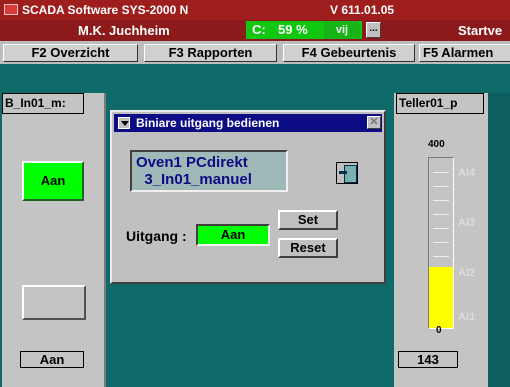  Describe the element at coordinates (52, 359) in the screenshot. I see `output-state: Aan` at that location.